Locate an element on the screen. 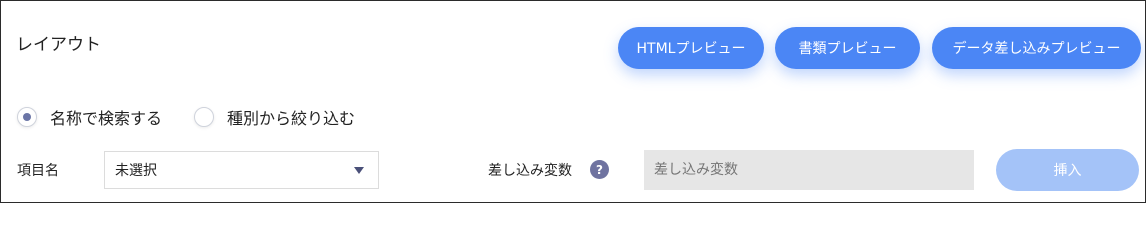 This screenshot has height=240, width=1146. radio-selected-icon is located at coordinates (27, 117).